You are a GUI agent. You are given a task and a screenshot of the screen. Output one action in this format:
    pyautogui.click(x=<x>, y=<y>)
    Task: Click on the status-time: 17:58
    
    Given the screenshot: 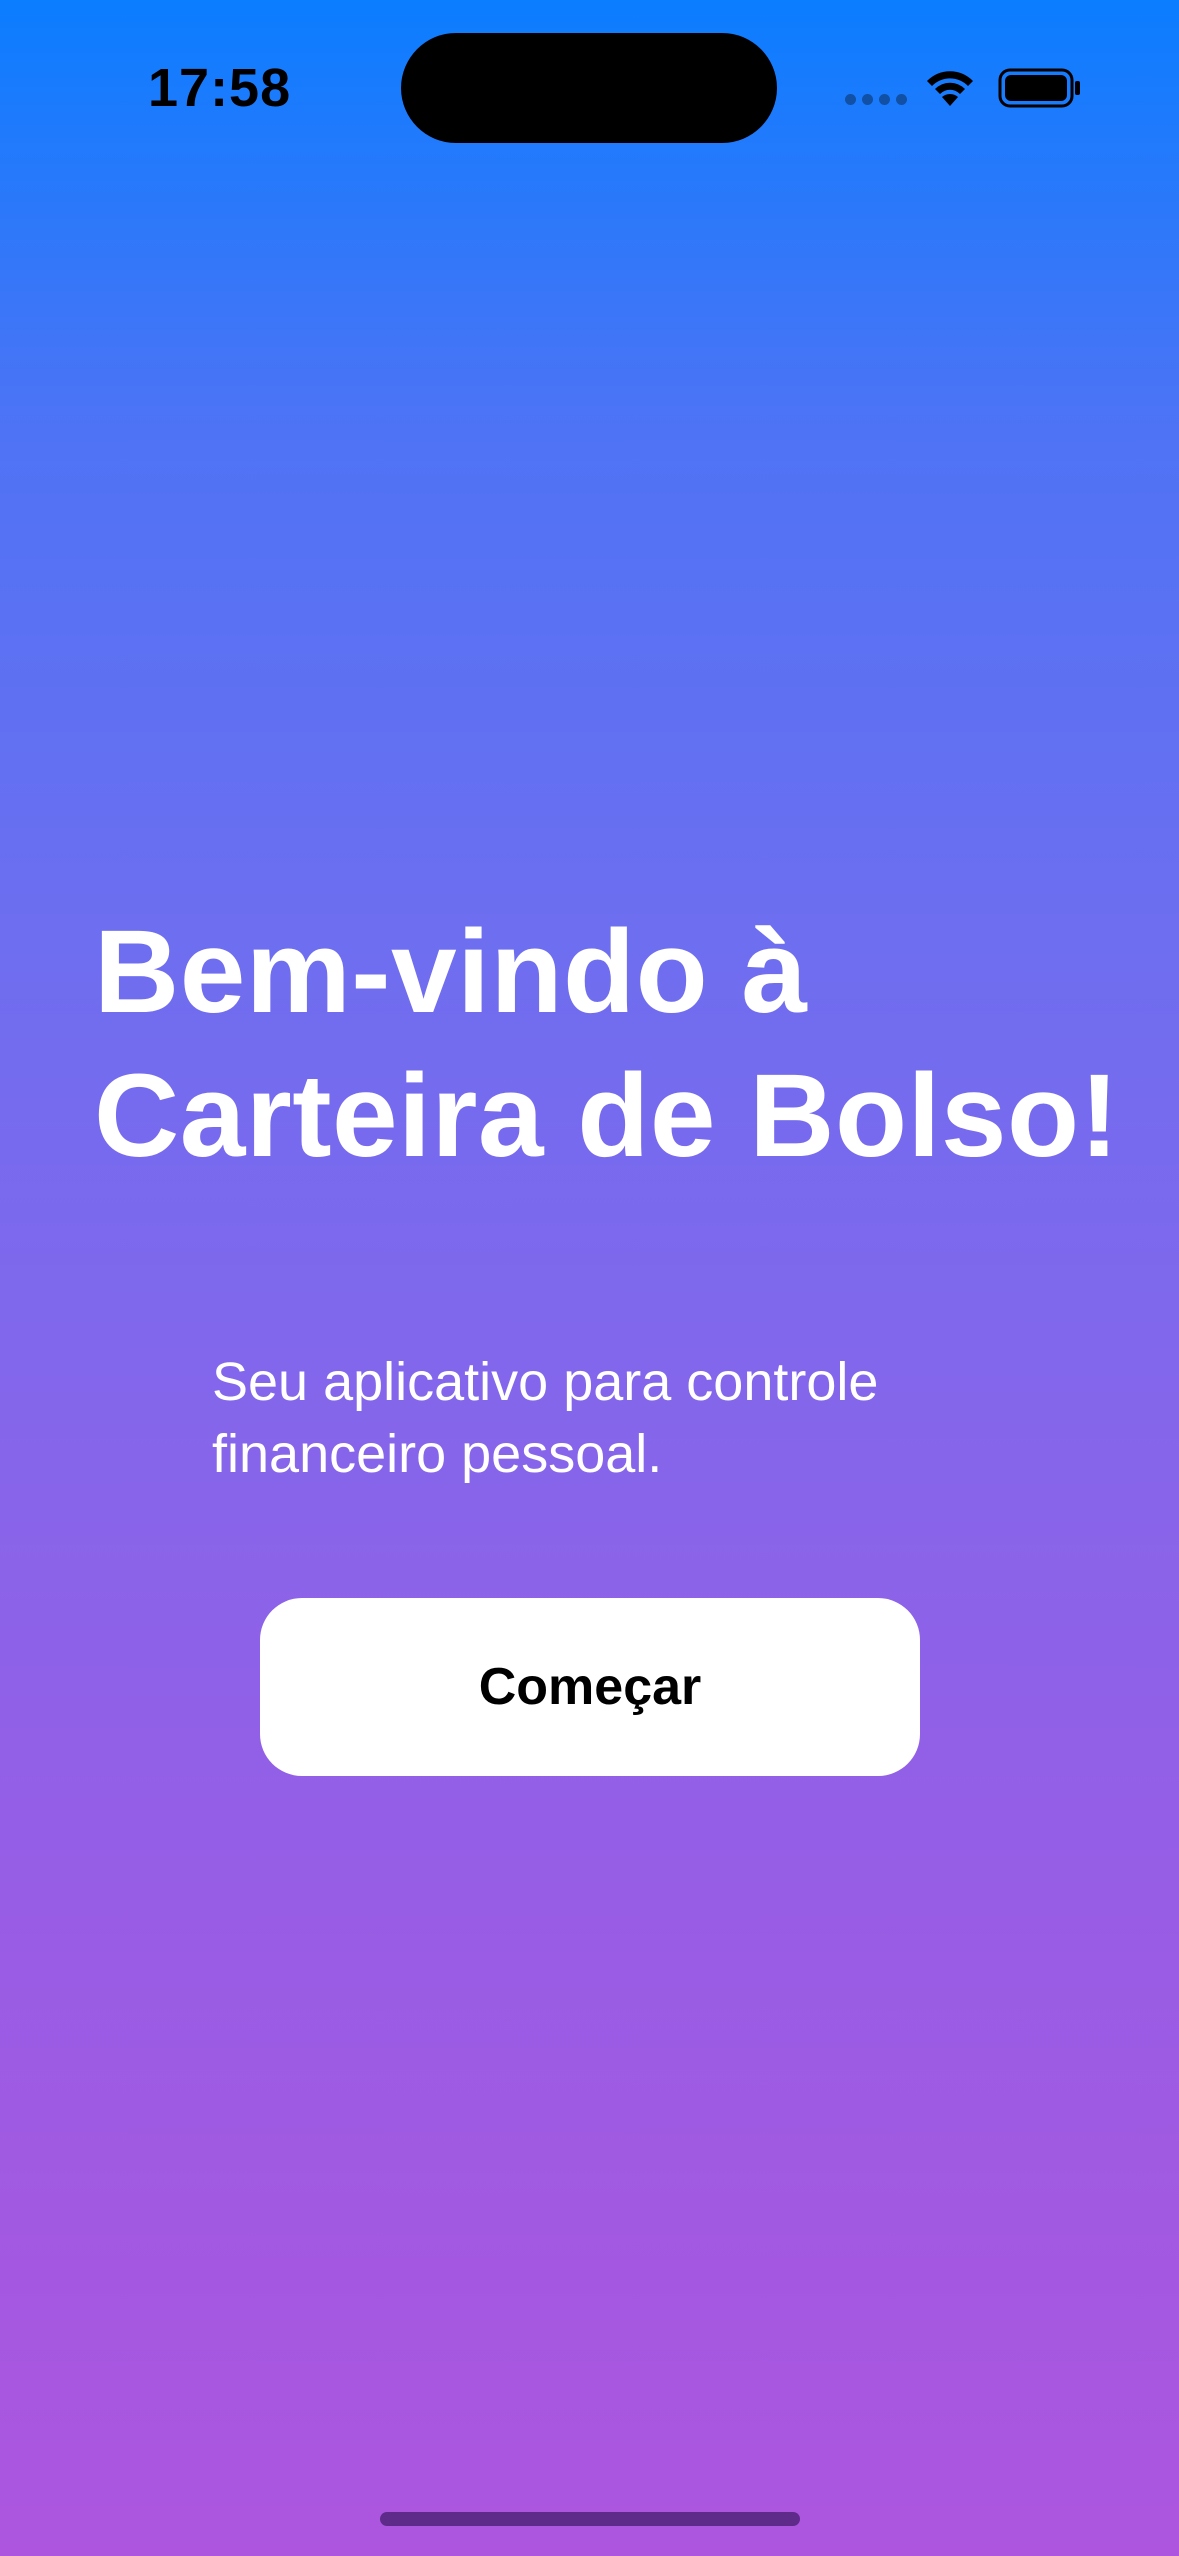 What is the action you would take?
    pyautogui.click(x=220, y=88)
    